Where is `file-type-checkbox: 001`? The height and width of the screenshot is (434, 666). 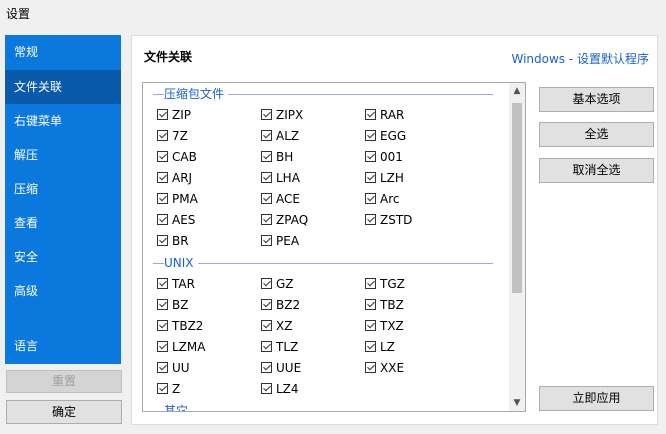 file-type-checkbox: 001 is located at coordinates (384, 157).